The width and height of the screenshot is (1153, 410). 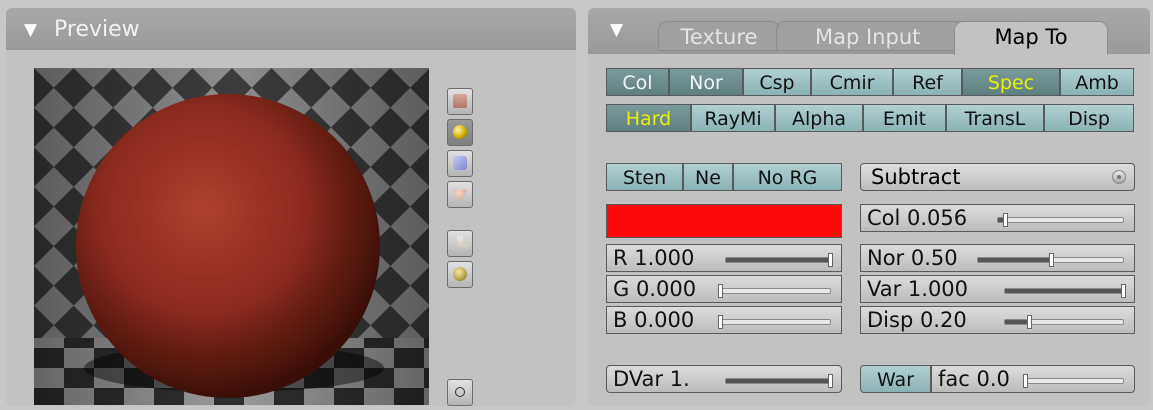 I want to click on texture-panel-header: ▼ Texture Map Input Map To, so click(x=869, y=31).